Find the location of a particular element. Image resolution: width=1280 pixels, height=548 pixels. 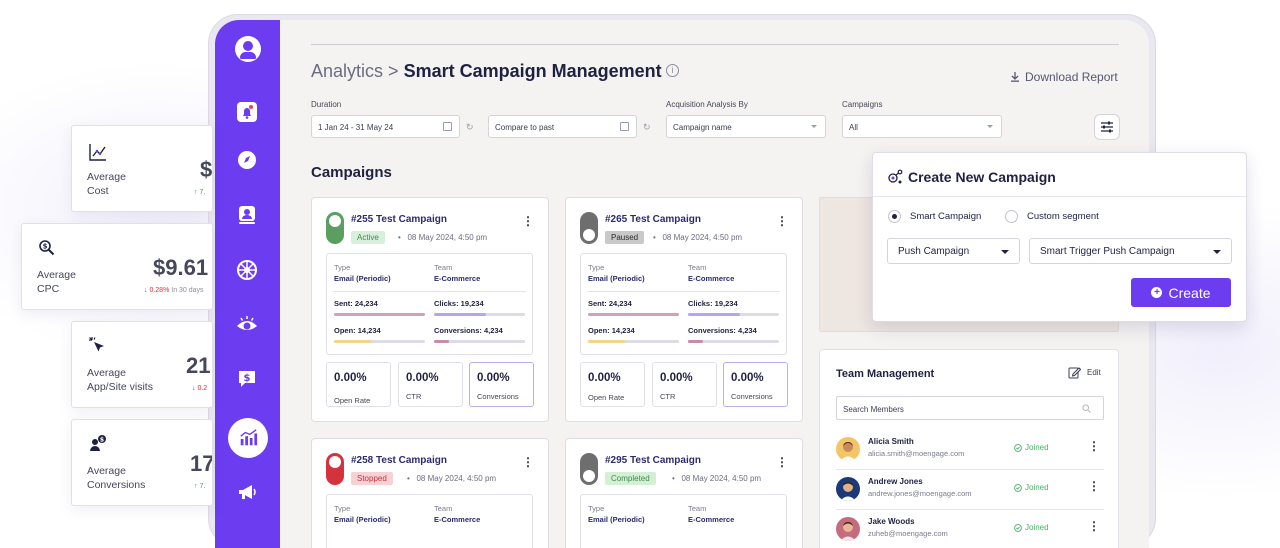

campaigns-filter-label: Campaigns is located at coordinates (862, 104).